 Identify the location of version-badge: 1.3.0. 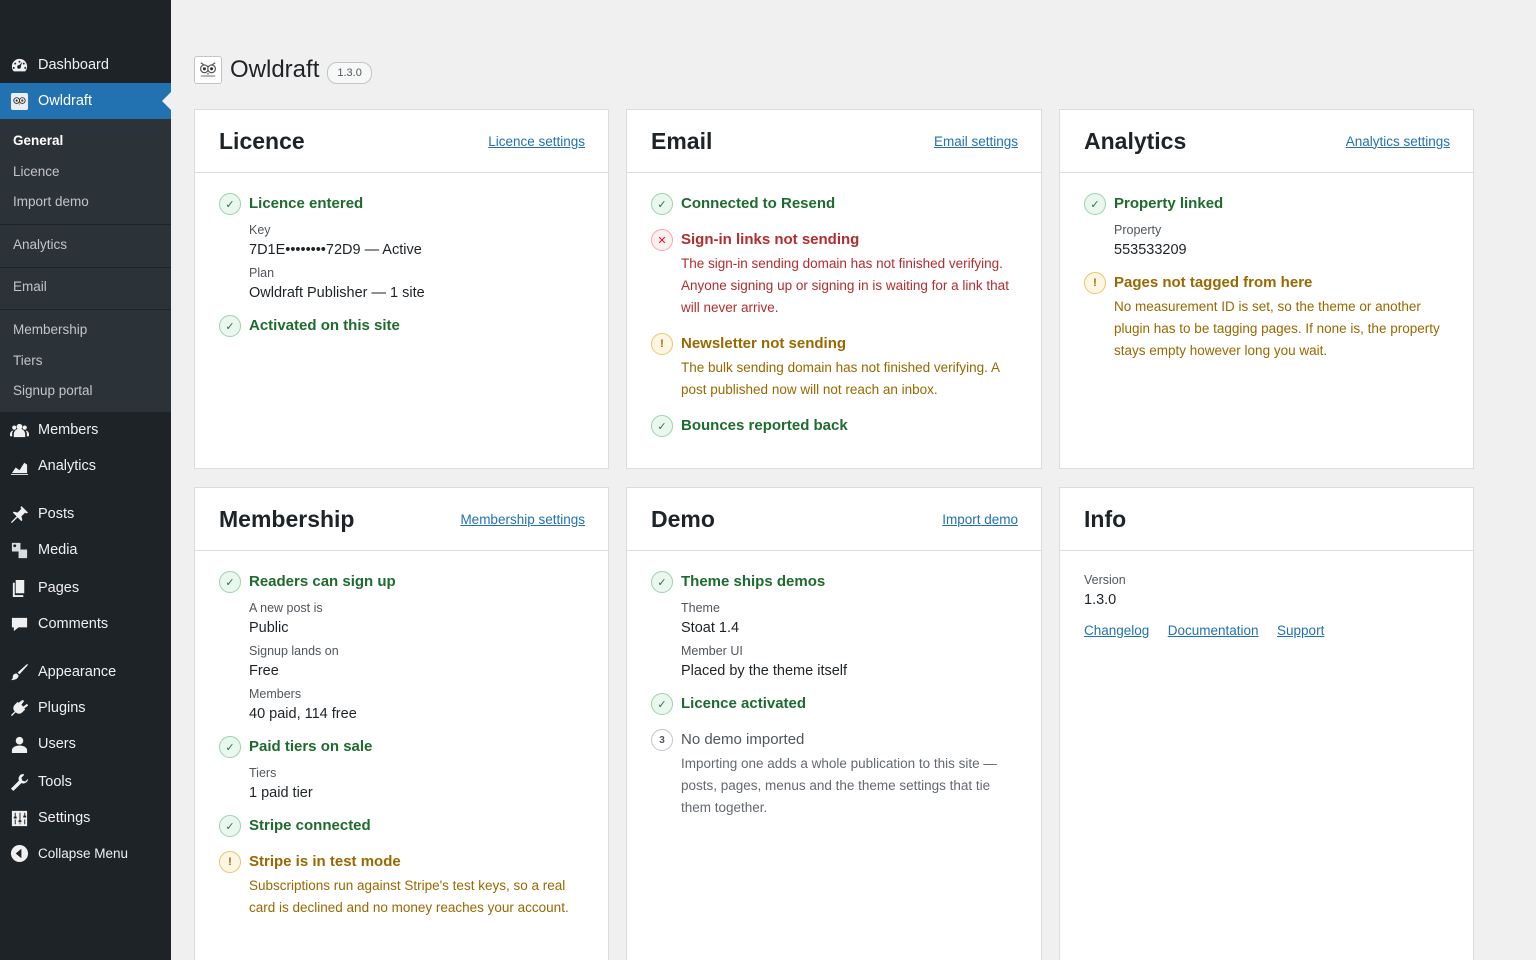
(349, 73).